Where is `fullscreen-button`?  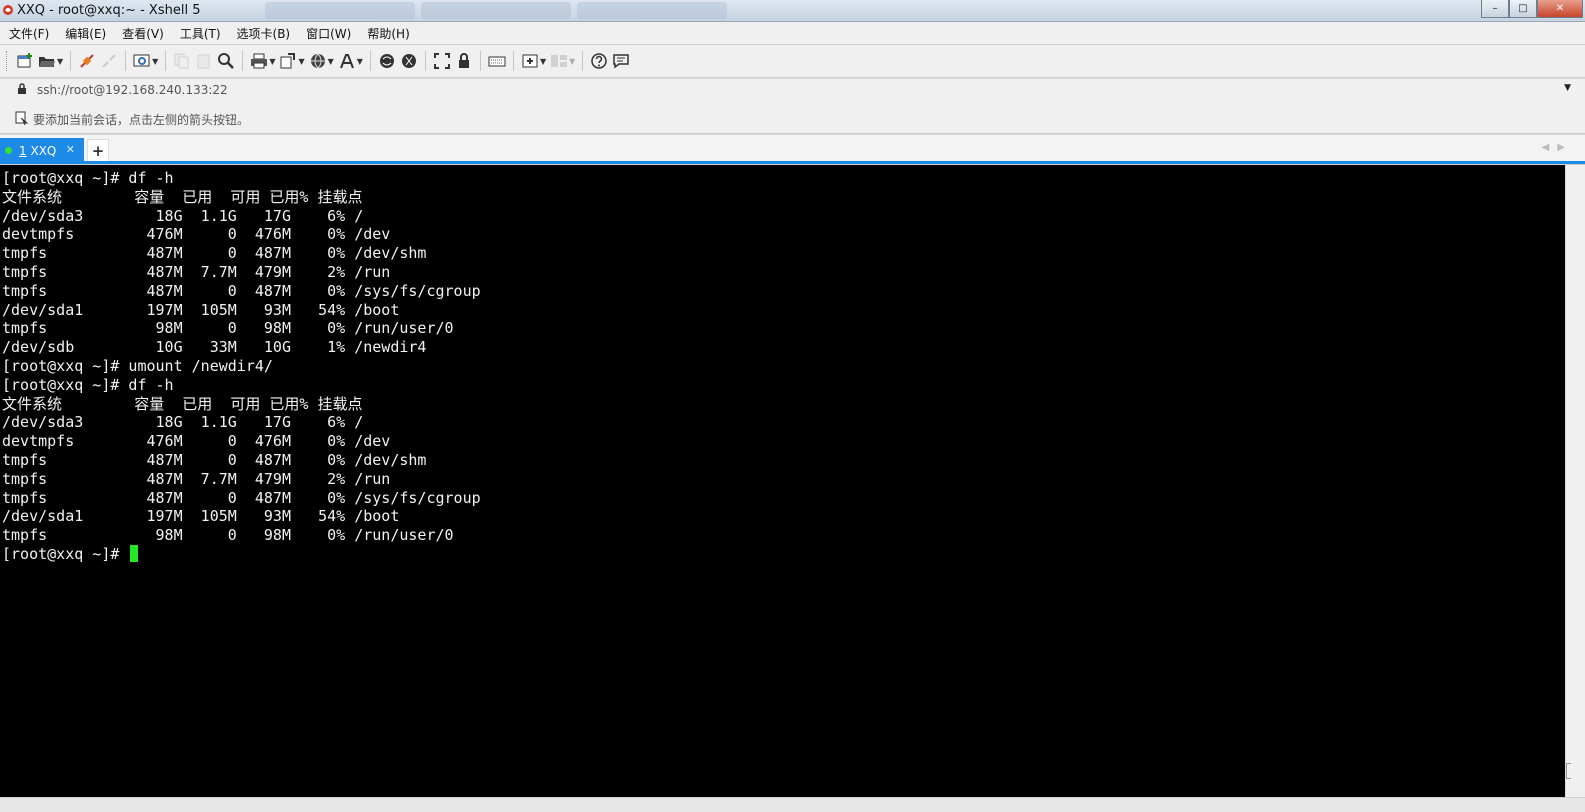
fullscreen-button is located at coordinates (442, 61).